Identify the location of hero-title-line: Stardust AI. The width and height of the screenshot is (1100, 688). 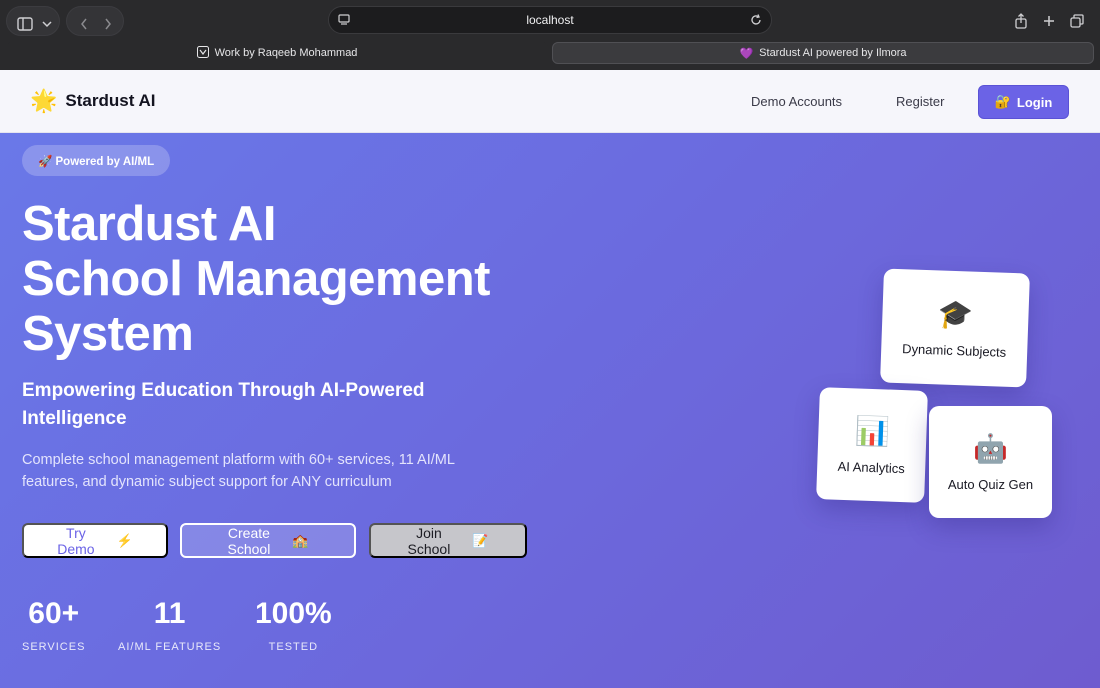
(149, 224).